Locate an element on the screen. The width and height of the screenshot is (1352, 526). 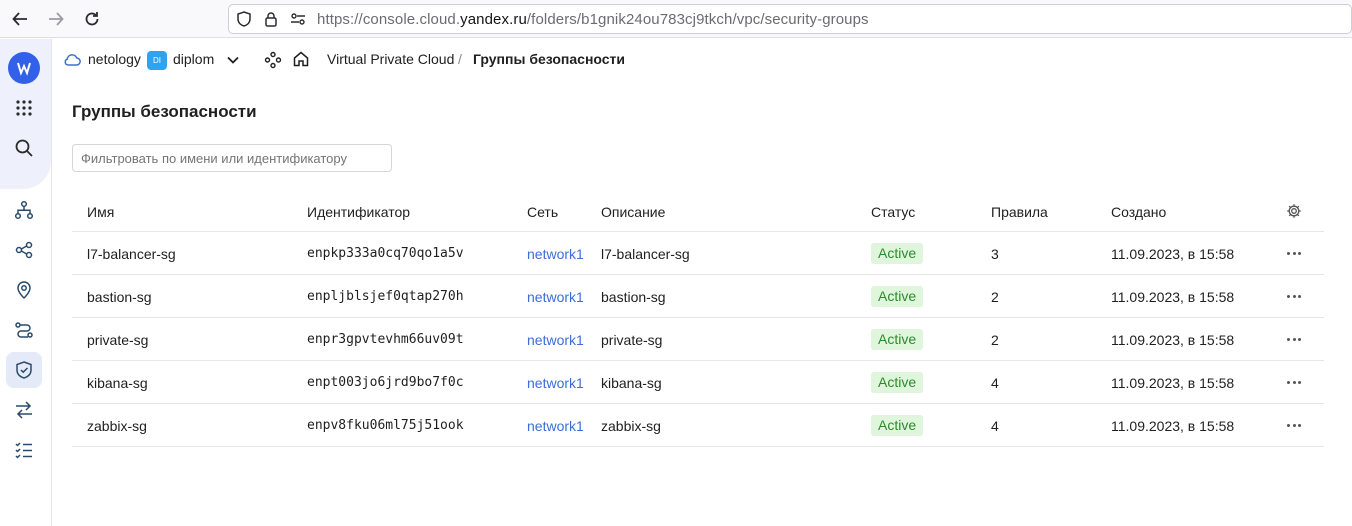
cell-description: bastion-sg is located at coordinates (633, 297).